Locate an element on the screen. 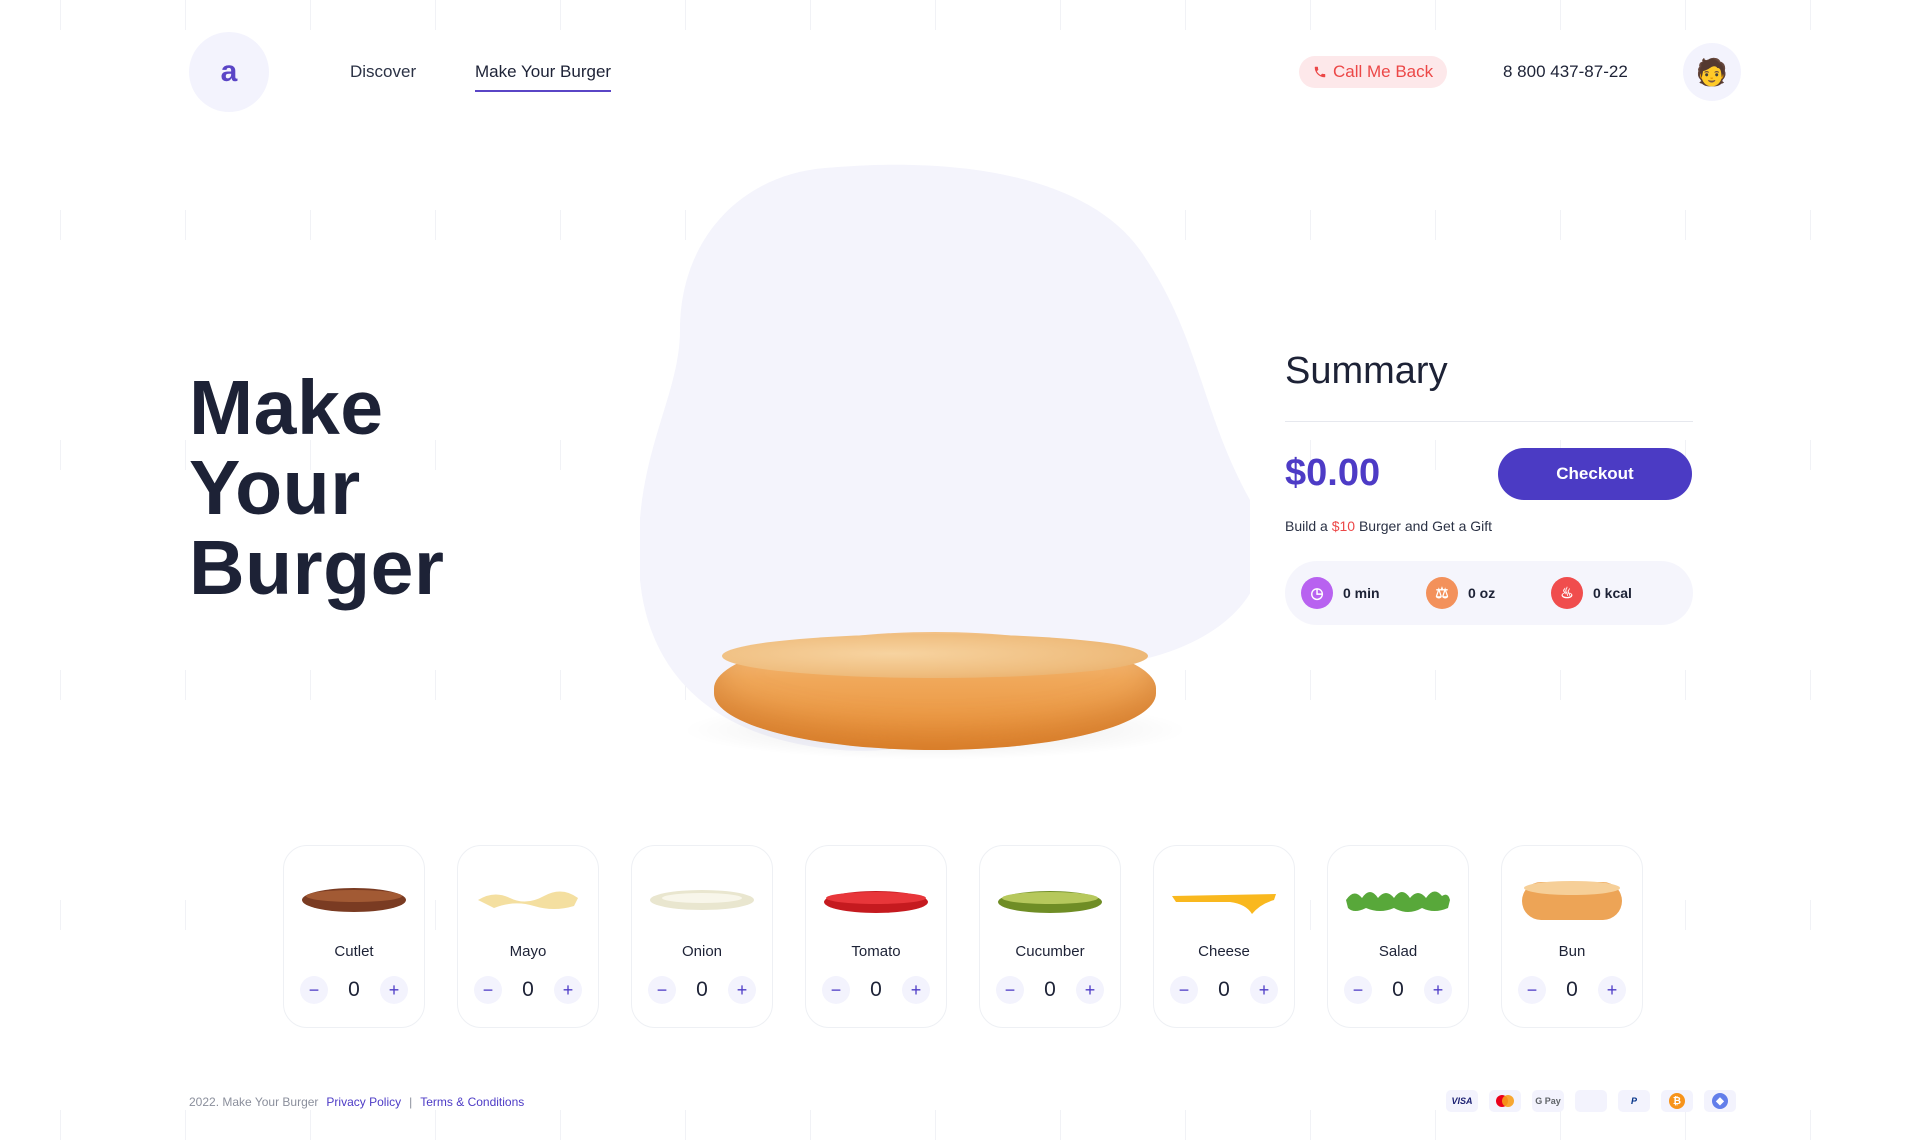 The image size is (1920, 1140). call-me-back-button: Call Me Back is located at coordinates (1373, 72).